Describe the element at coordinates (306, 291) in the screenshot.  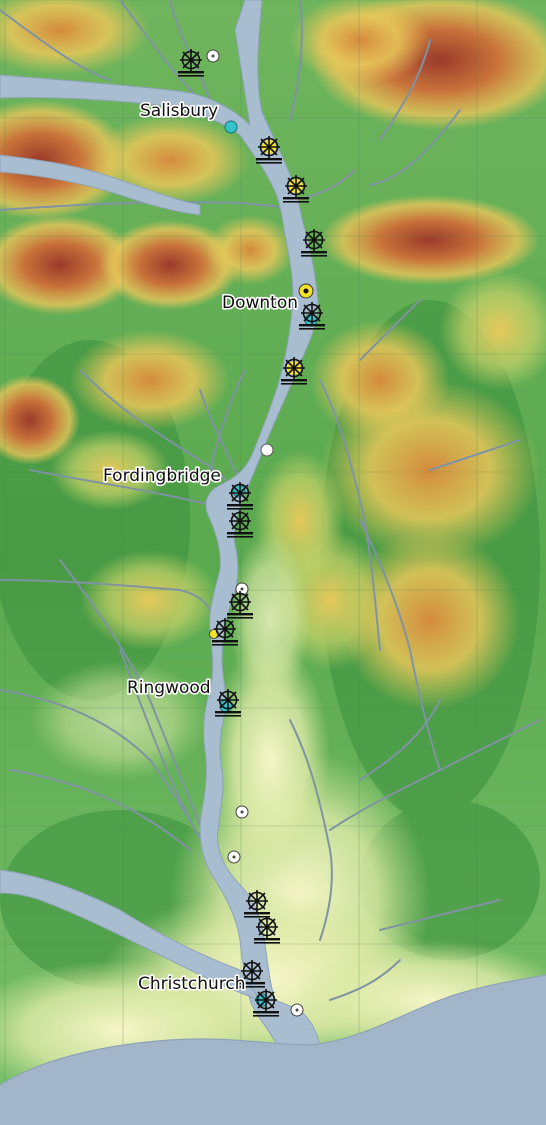
I see `yellow-circle-marker-center` at that location.